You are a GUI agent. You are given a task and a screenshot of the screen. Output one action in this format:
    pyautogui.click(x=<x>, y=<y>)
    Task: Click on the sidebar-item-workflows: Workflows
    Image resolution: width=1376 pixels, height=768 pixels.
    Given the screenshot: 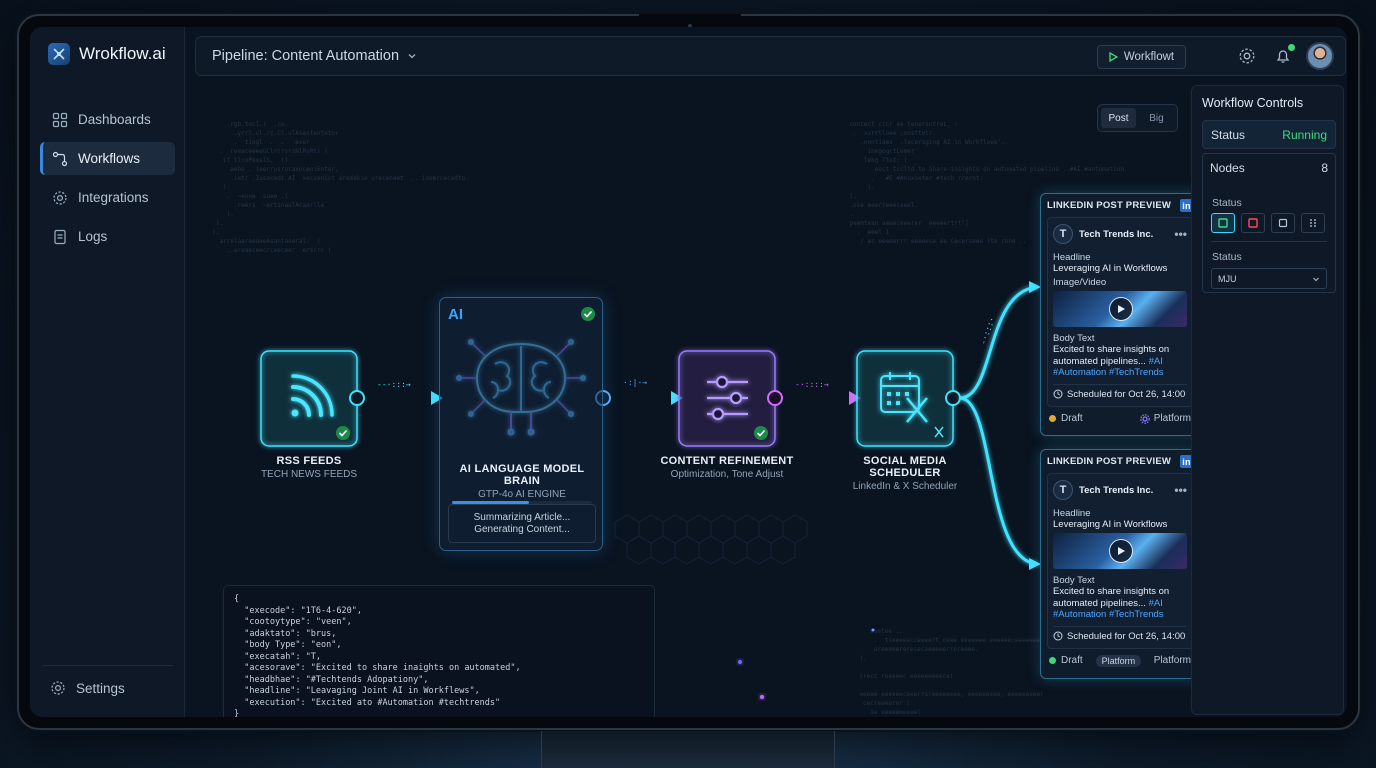 What is the action you would take?
    pyautogui.click(x=107, y=158)
    